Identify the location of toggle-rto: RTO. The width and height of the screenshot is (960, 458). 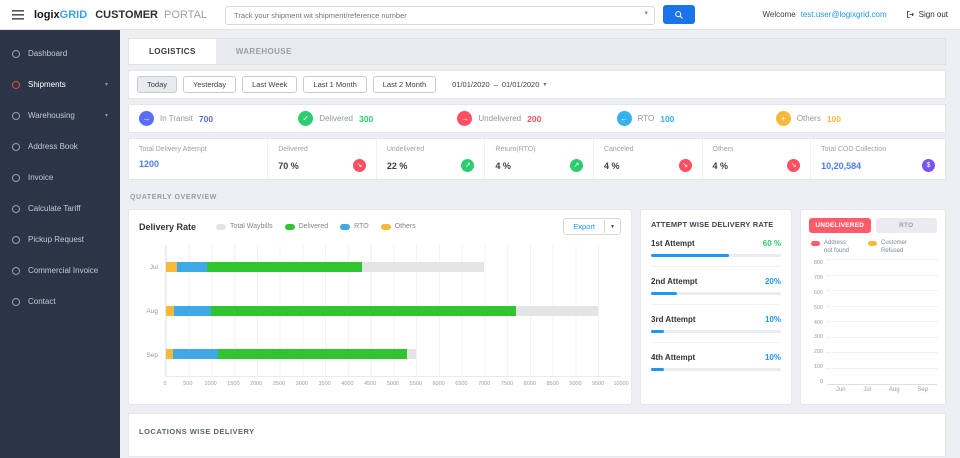
(906, 225).